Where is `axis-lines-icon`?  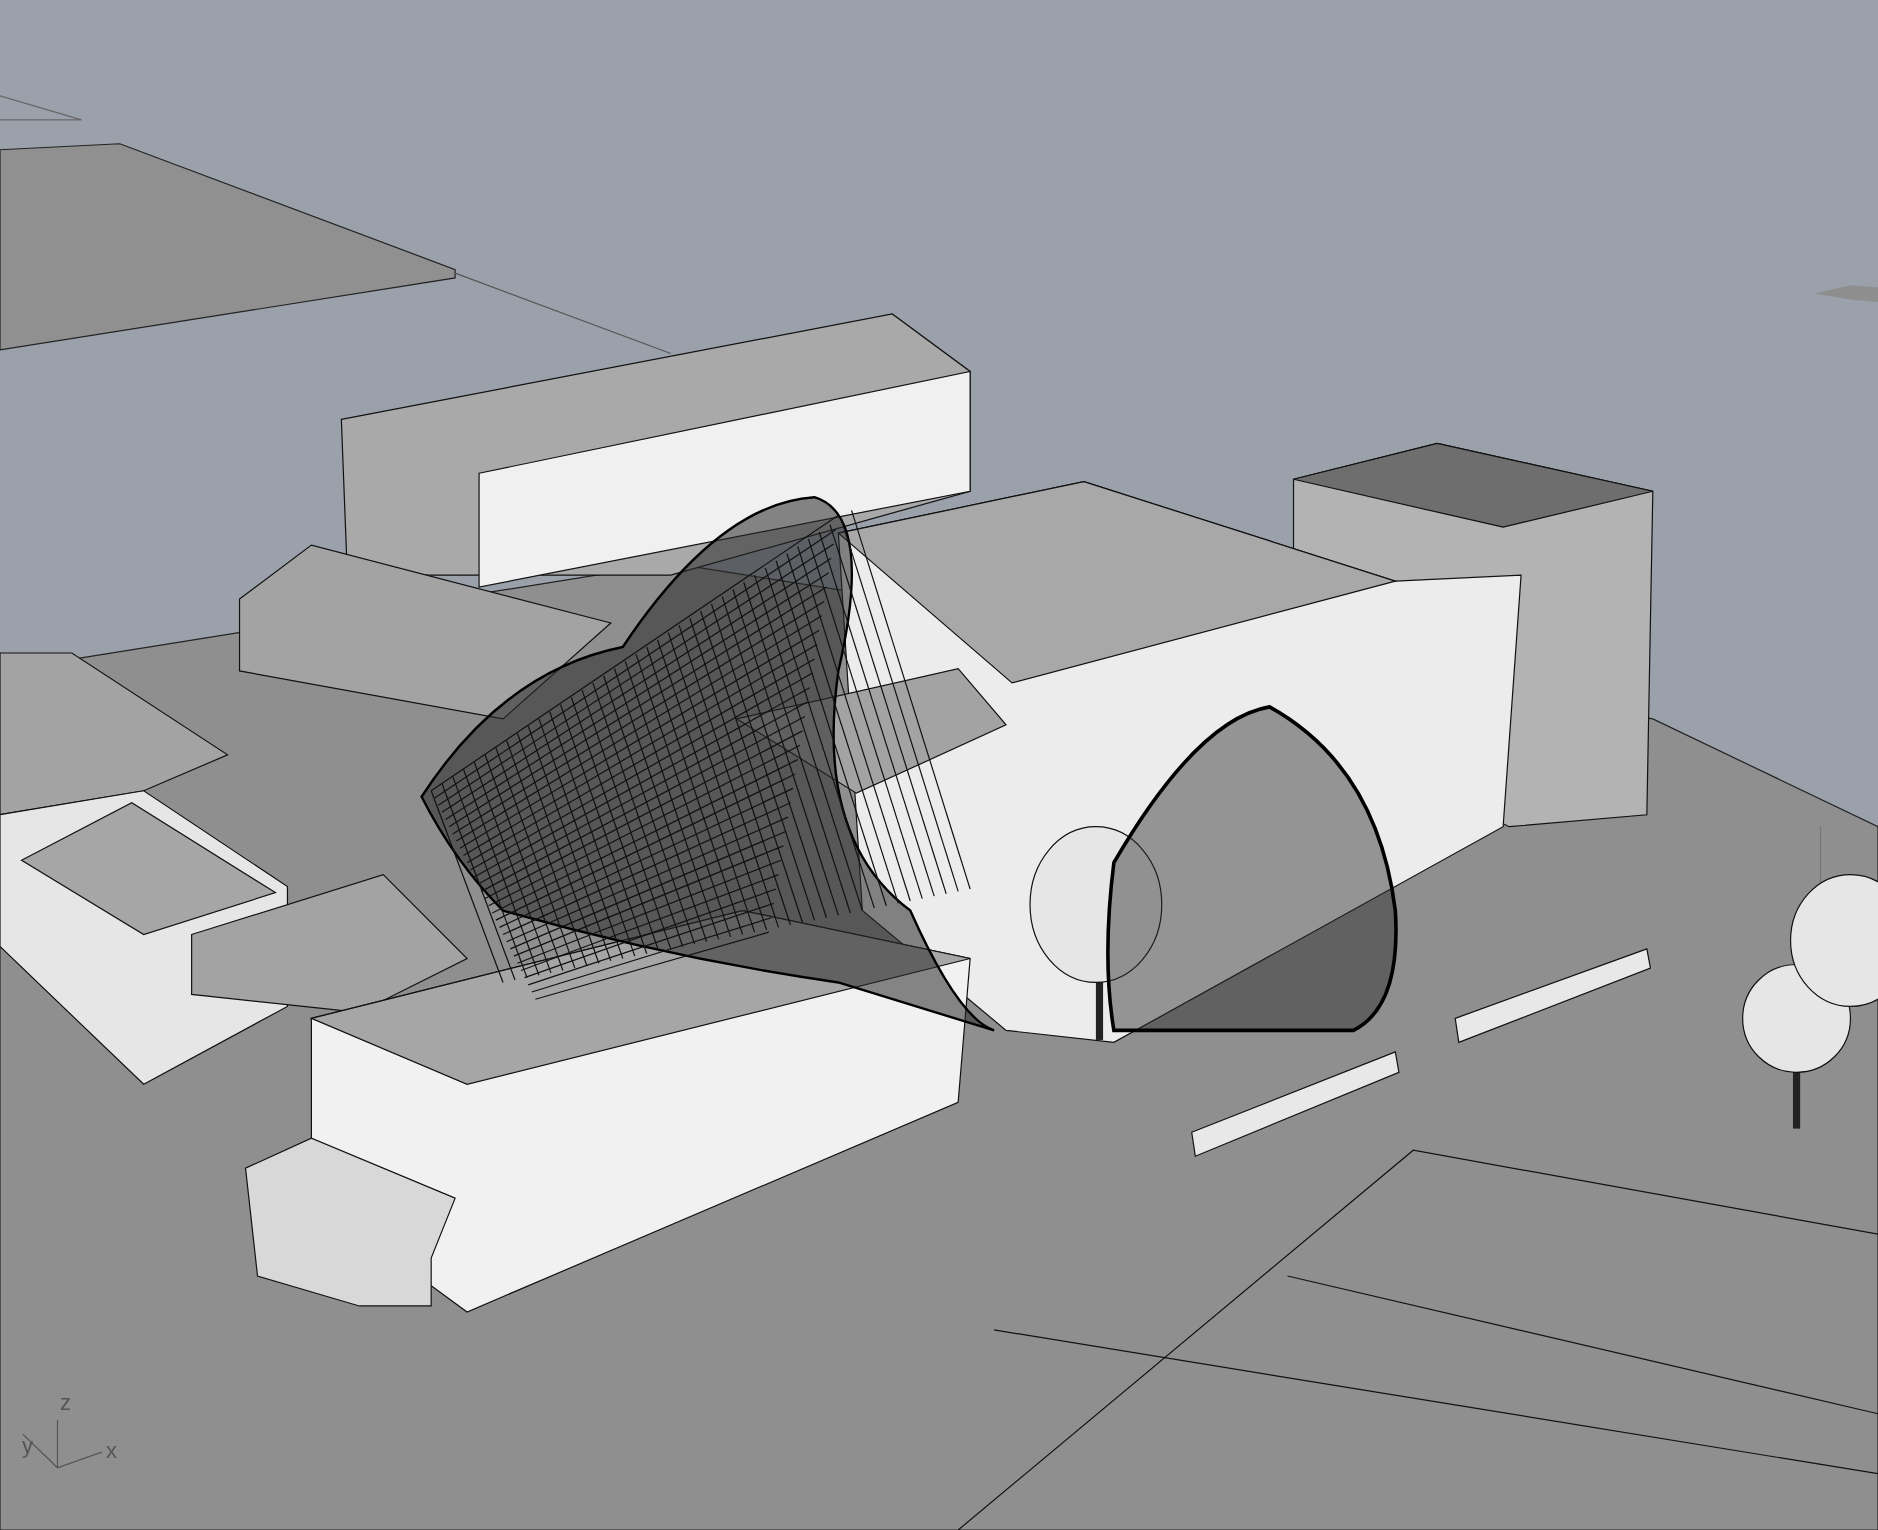
axis-lines-icon is located at coordinates (62, 1444).